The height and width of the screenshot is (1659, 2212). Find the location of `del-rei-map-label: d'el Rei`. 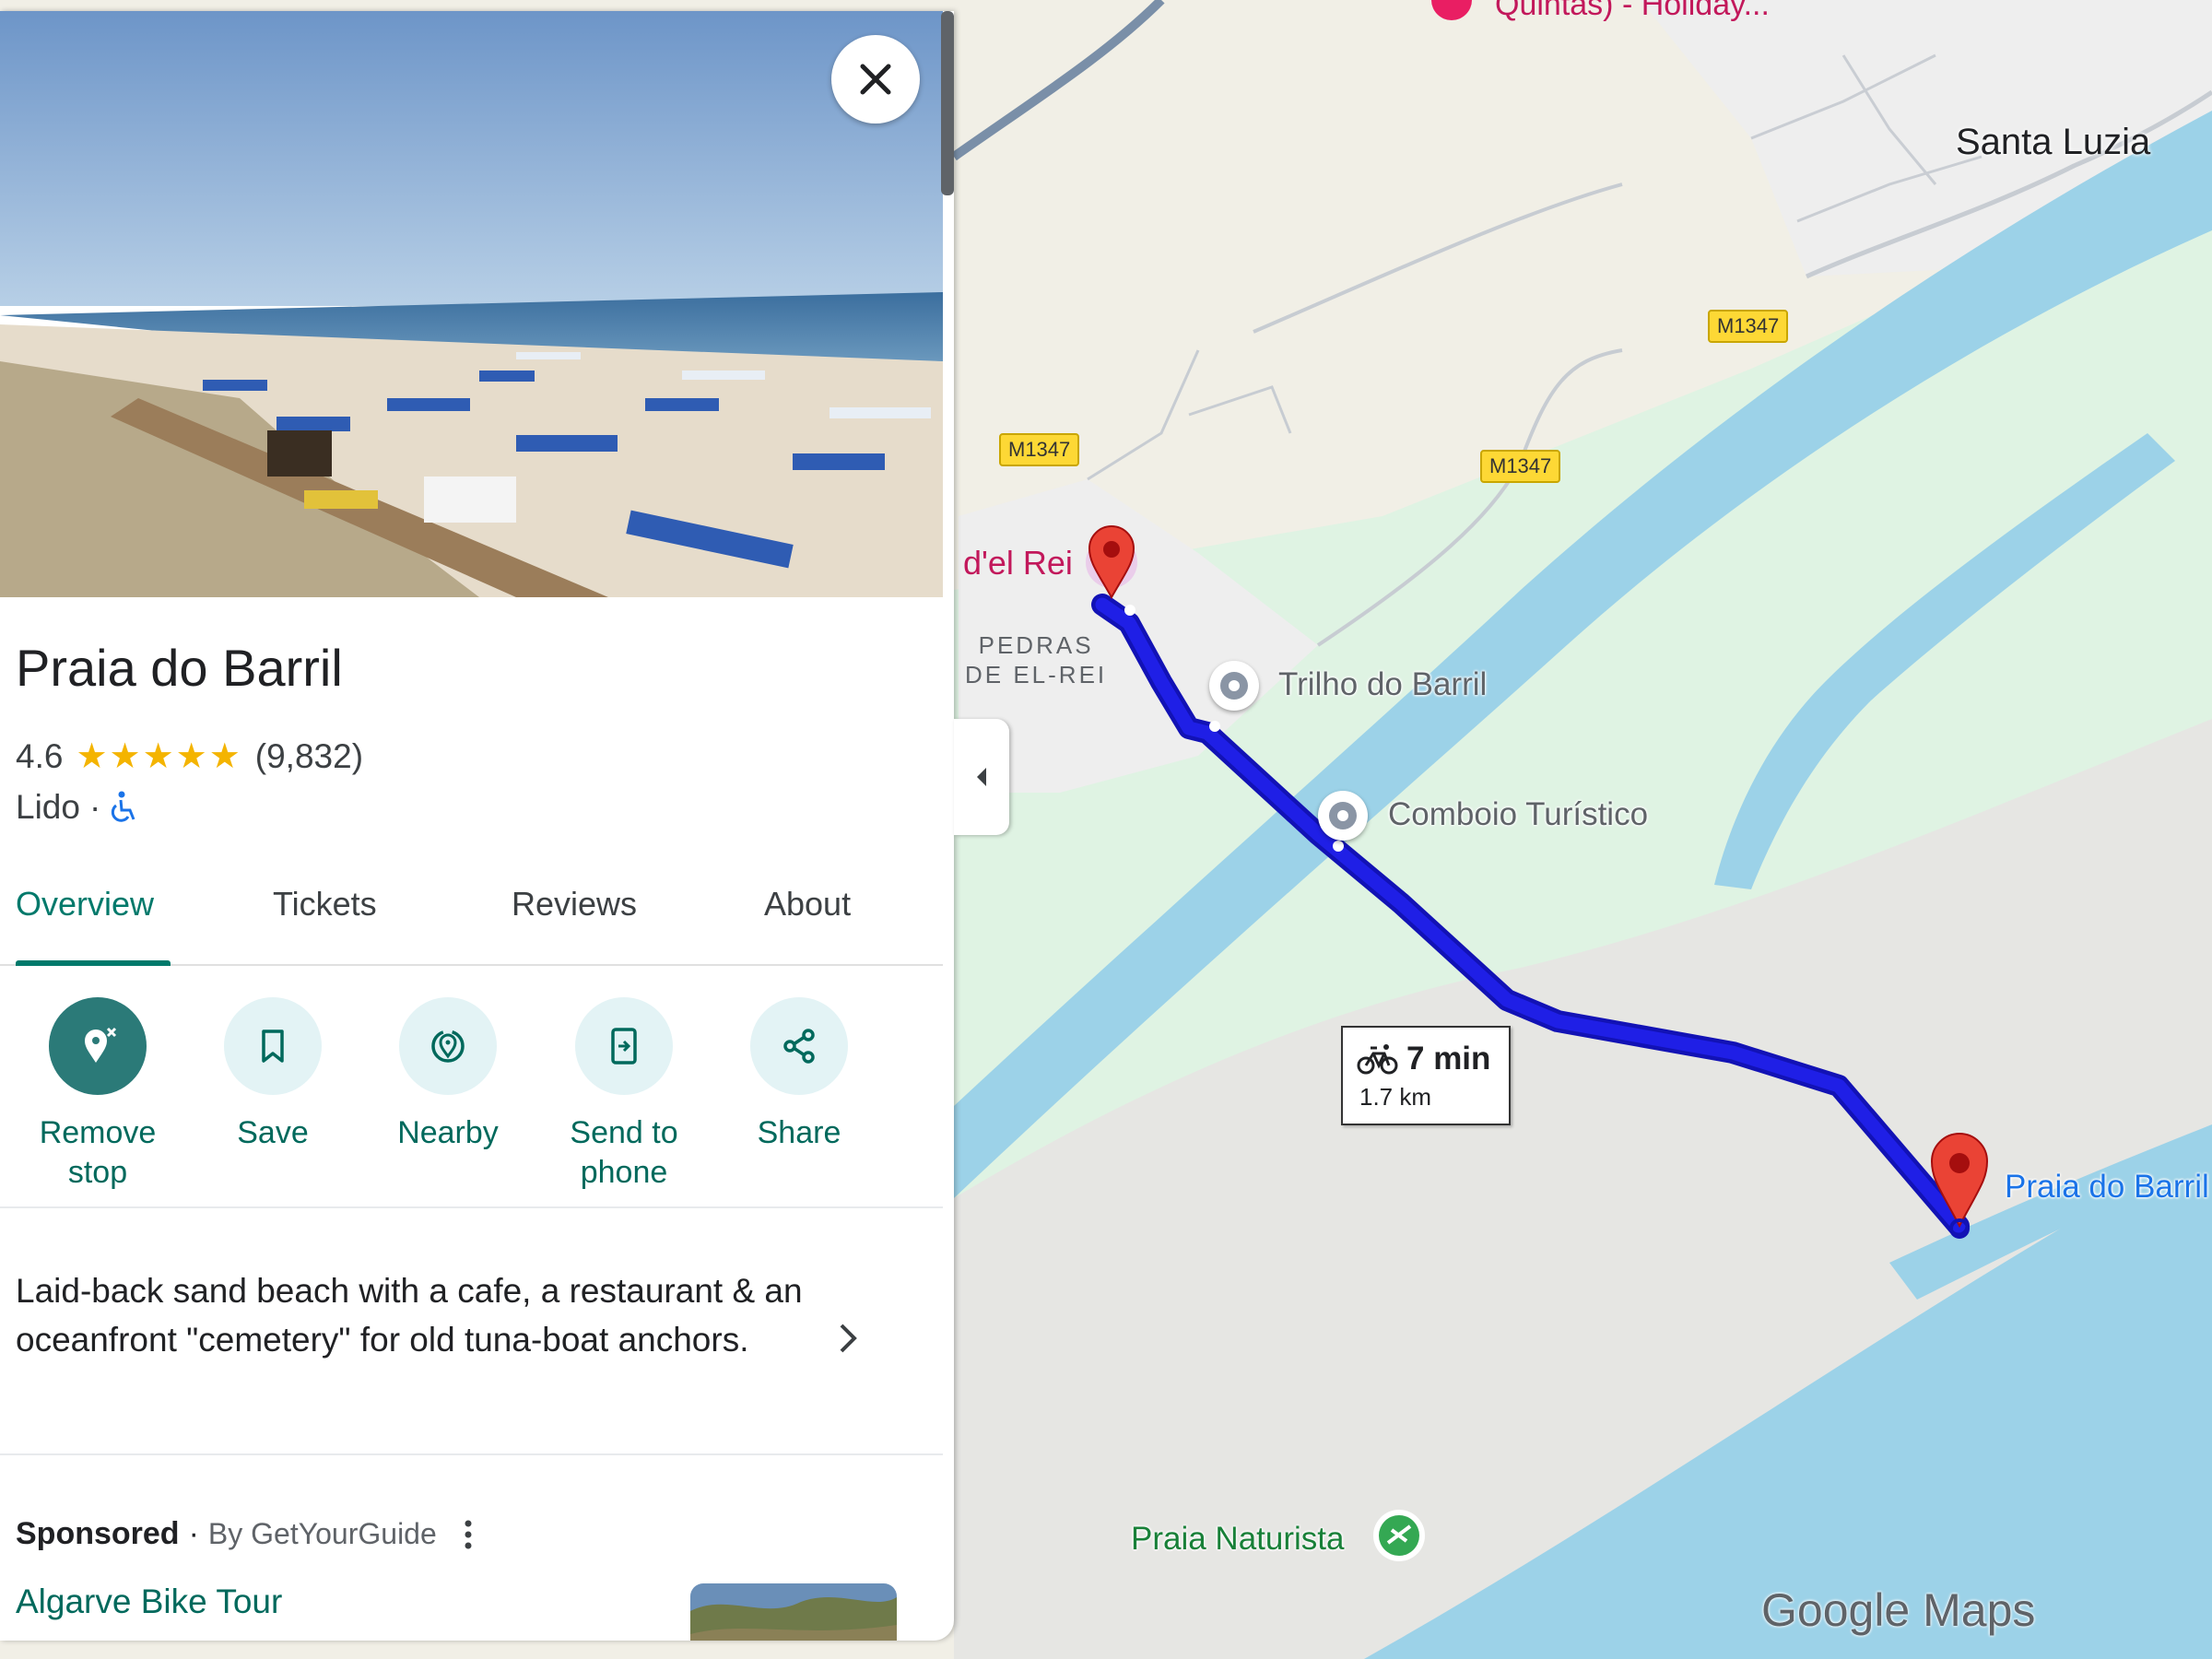

del-rei-map-label: d'el Rei is located at coordinates (1018, 563).